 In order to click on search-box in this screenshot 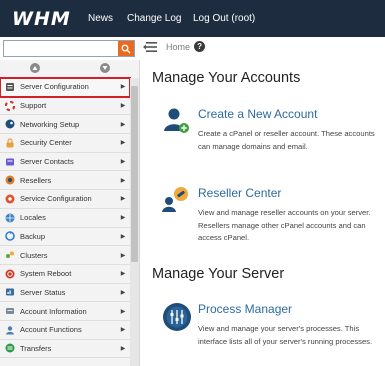, I will do `click(69, 48)`.